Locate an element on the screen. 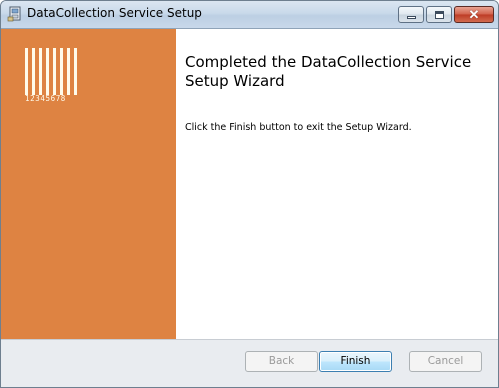  barcode-icon: 12345678 is located at coordinates (55, 76).